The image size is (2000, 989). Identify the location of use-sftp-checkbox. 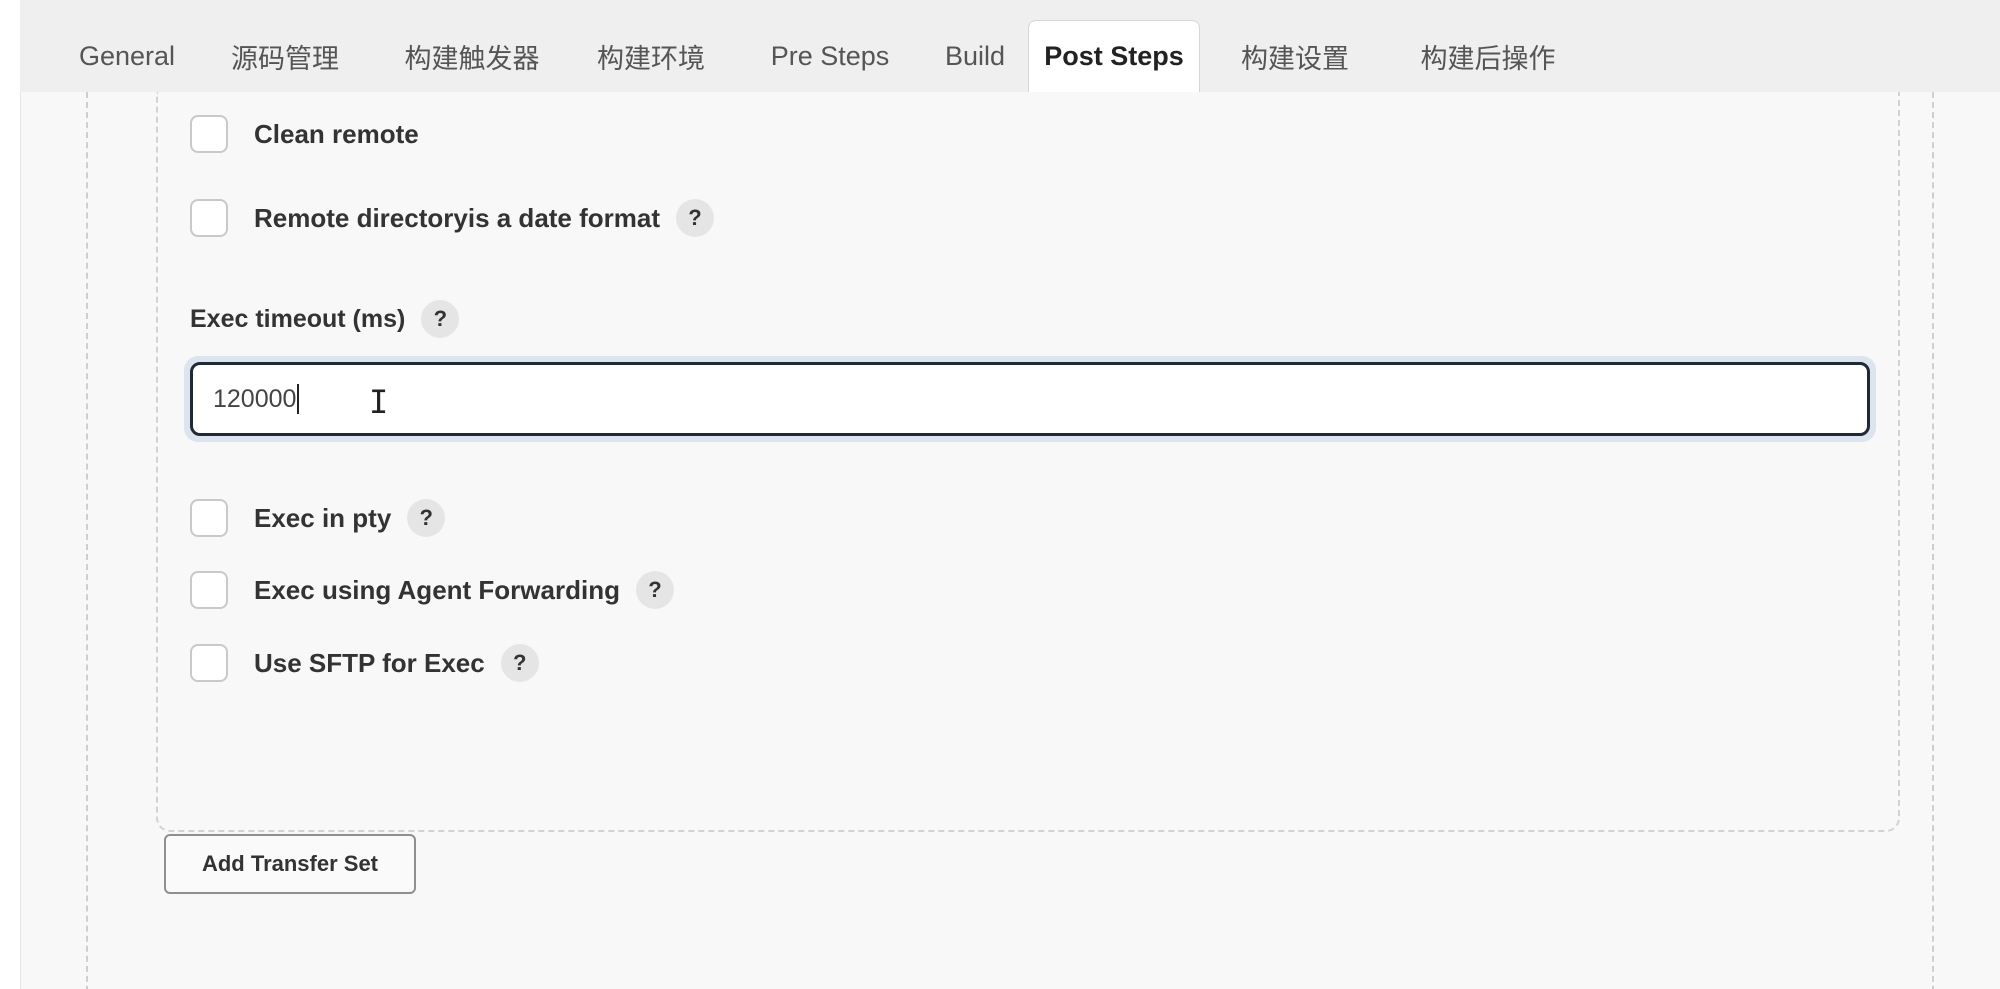
(209, 663).